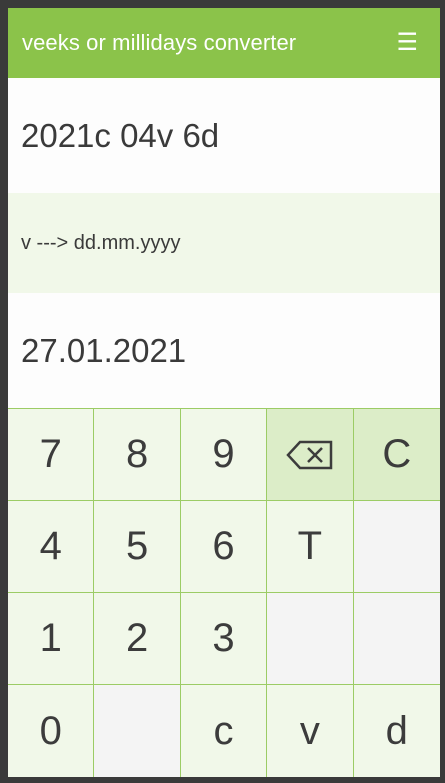  I want to click on hamburger-menu-icon: ☰, so click(407, 43).